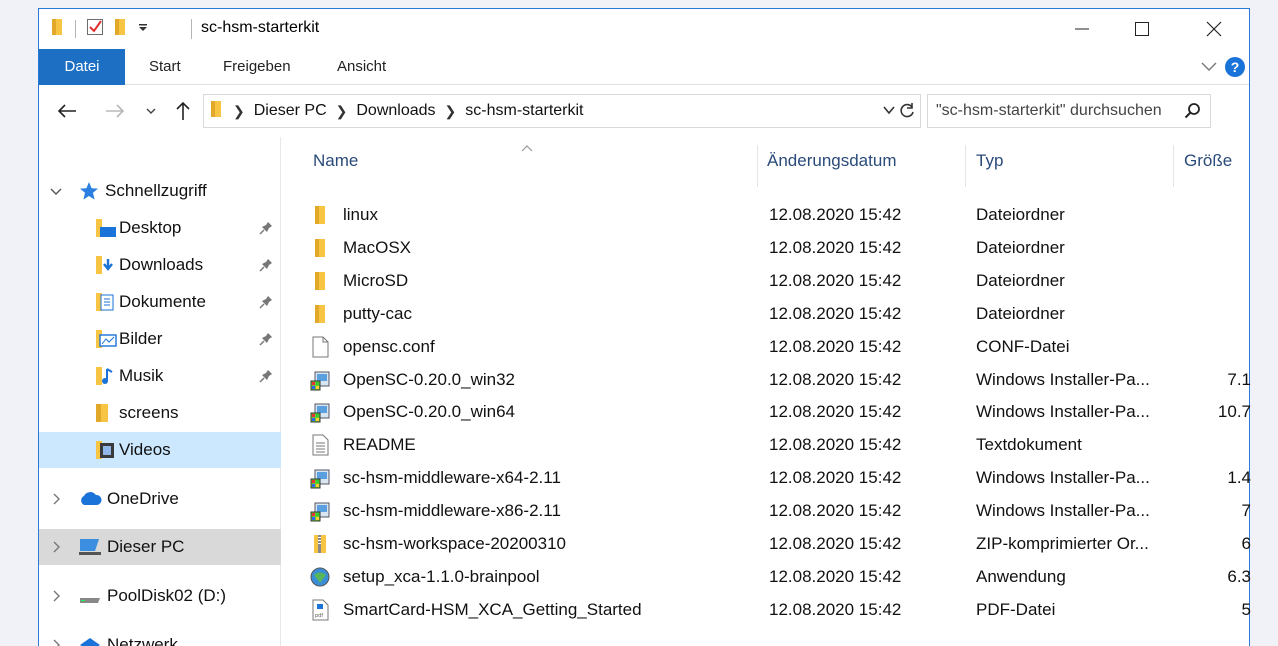  What do you see at coordinates (889, 112) in the screenshot?
I see `address-dropdown-icon` at bounding box center [889, 112].